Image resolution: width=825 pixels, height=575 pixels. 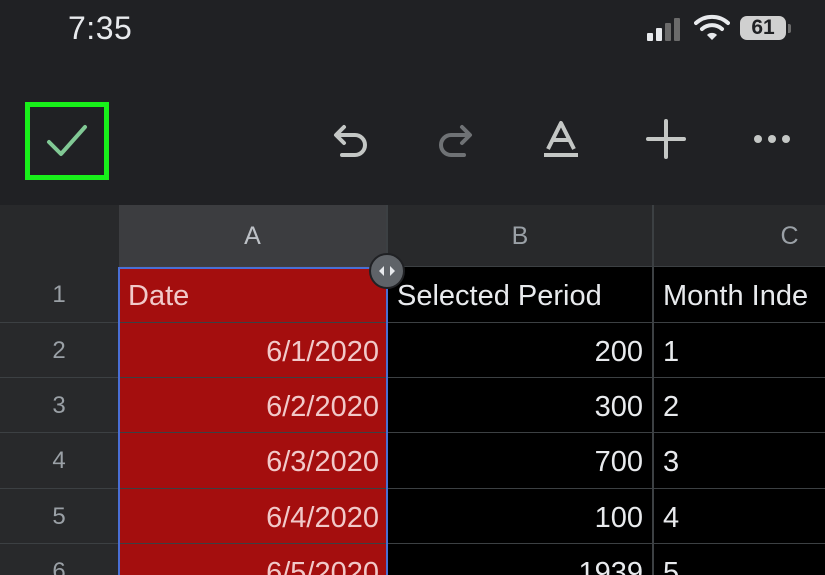 What do you see at coordinates (59, 516) in the screenshot?
I see `row-header: 5` at bounding box center [59, 516].